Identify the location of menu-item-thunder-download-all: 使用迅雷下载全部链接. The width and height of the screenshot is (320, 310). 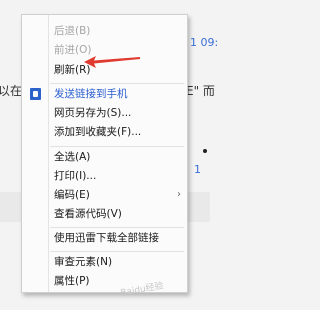
(104, 238).